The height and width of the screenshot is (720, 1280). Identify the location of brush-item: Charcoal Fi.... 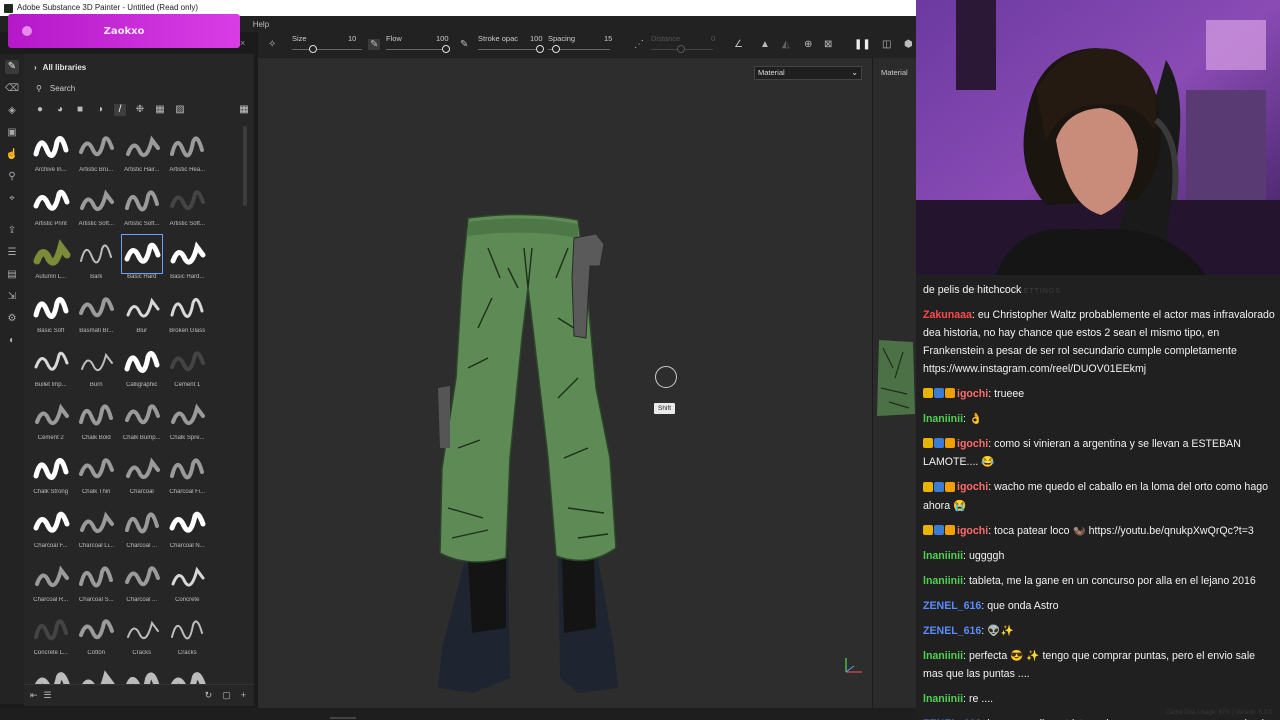
(188, 477).